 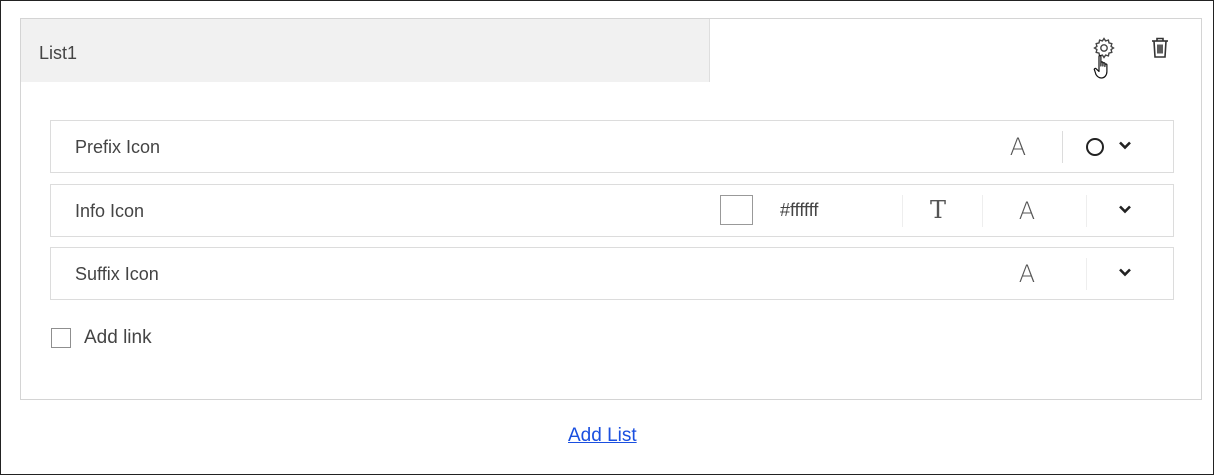 I want to click on list-title: List1, so click(x=58, y=53).